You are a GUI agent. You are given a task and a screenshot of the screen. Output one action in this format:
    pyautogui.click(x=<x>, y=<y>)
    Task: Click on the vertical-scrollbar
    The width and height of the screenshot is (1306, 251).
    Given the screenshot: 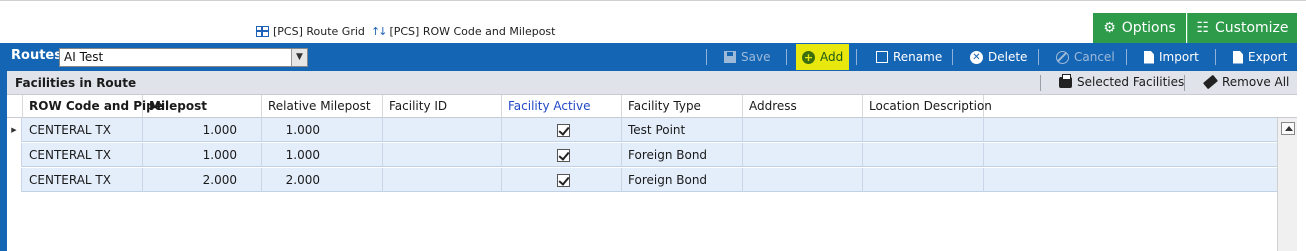 What is the action you would take?
    pyautogui.click(x=1287, y=184)
    